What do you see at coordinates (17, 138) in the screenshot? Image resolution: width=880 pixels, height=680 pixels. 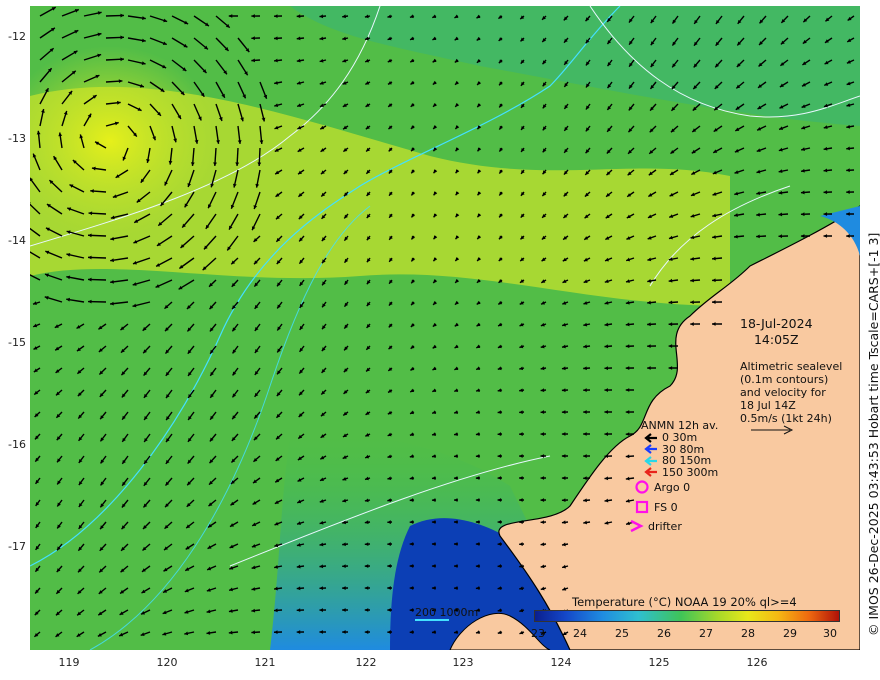 I see `y-tick-label: -13` at bounding box center [17, 138].